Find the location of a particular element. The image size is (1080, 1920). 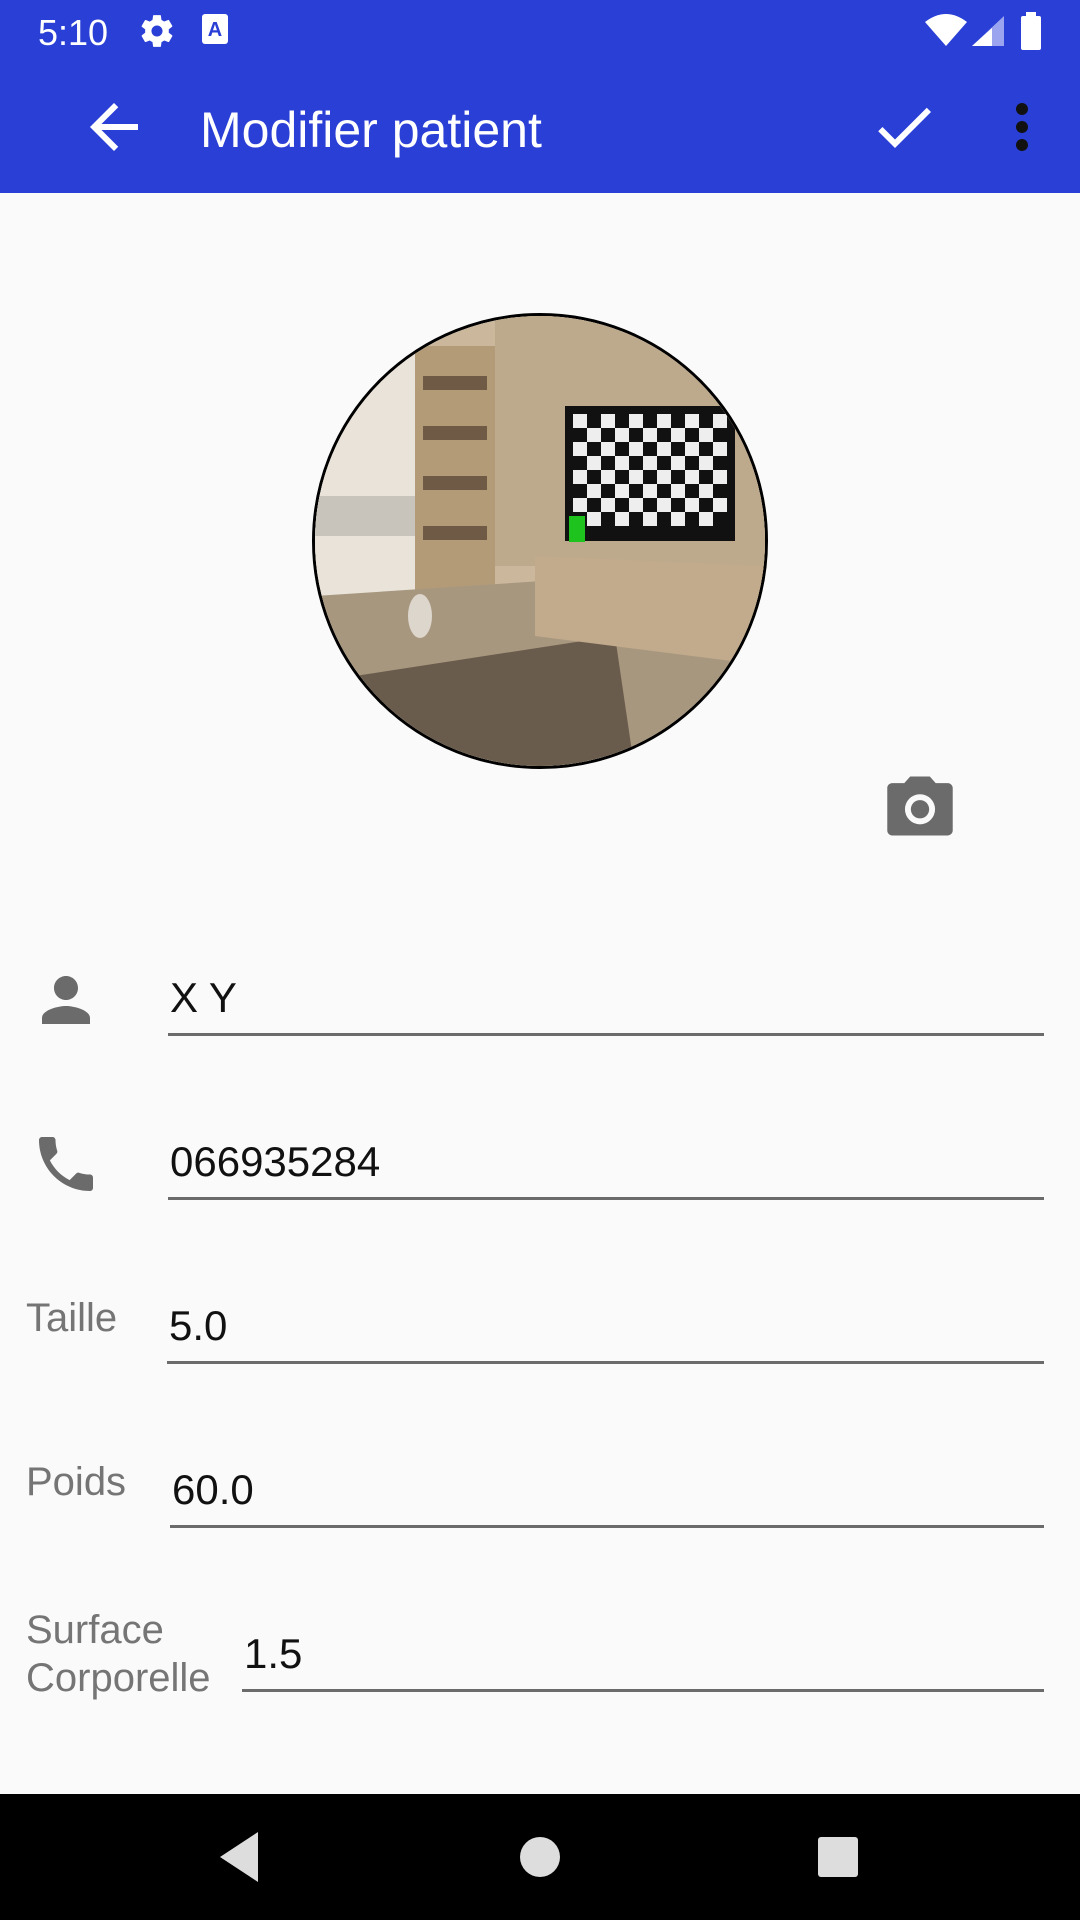

name-input: X Y is located at coordinates (606, 1001).